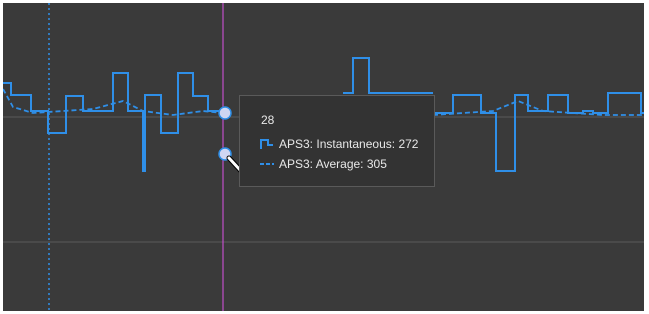 This screenshot has height=314, width=649. Describe the element at coordinates (268, 120) in the screenshot. I see `tooltip-x-value: 28` at that location.